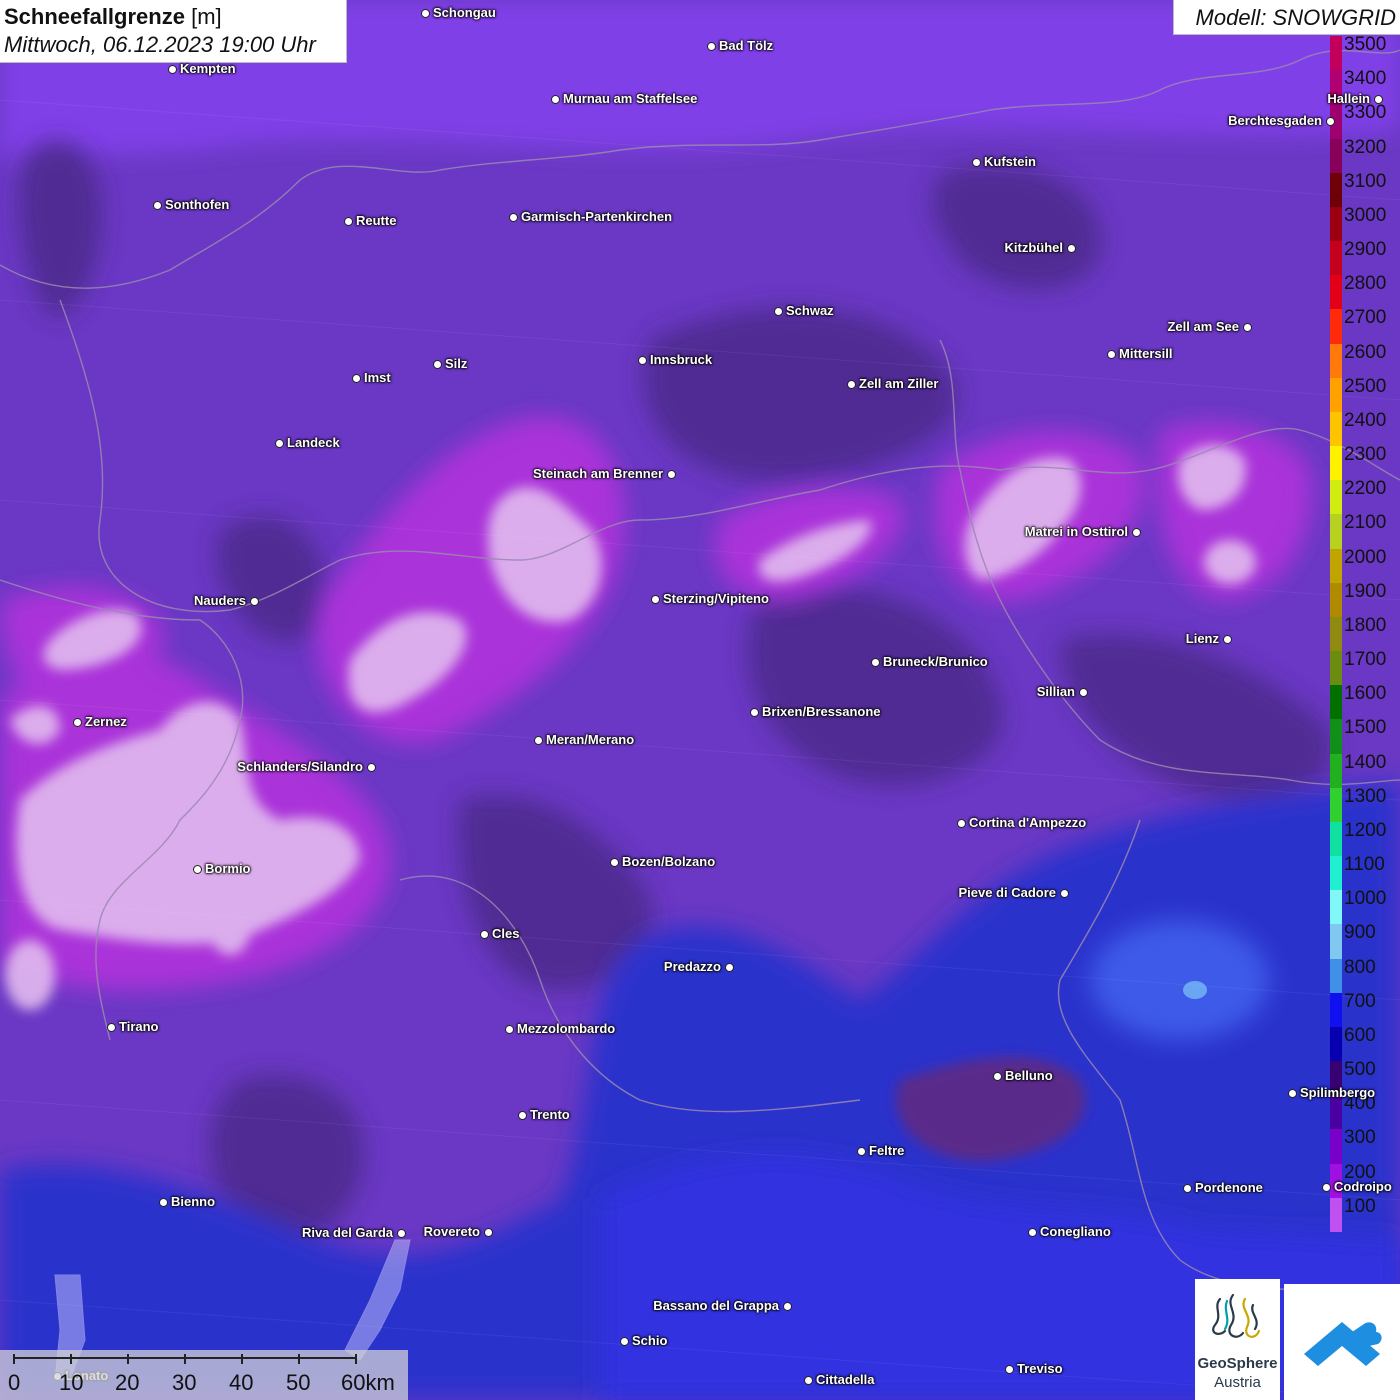  What do you see at coordinates (935, 661) in the screenshot?
I see `city-label: Bruneck/Brunico` at bounding box center [935, 661].